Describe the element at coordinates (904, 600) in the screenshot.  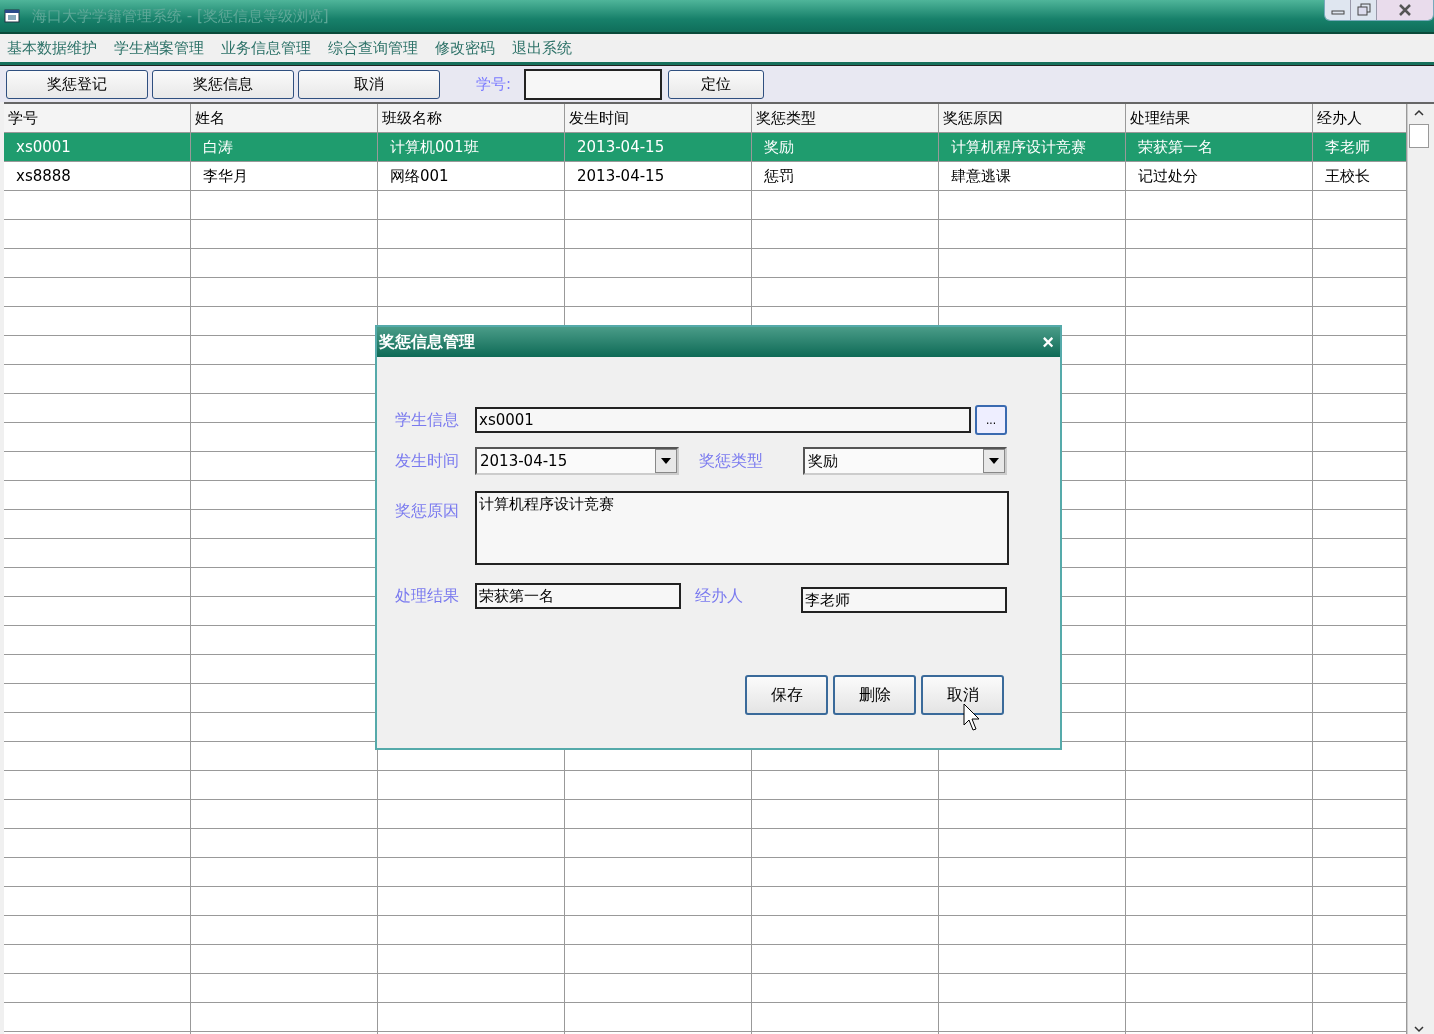
I see `handler-field: 李老师` at that location.